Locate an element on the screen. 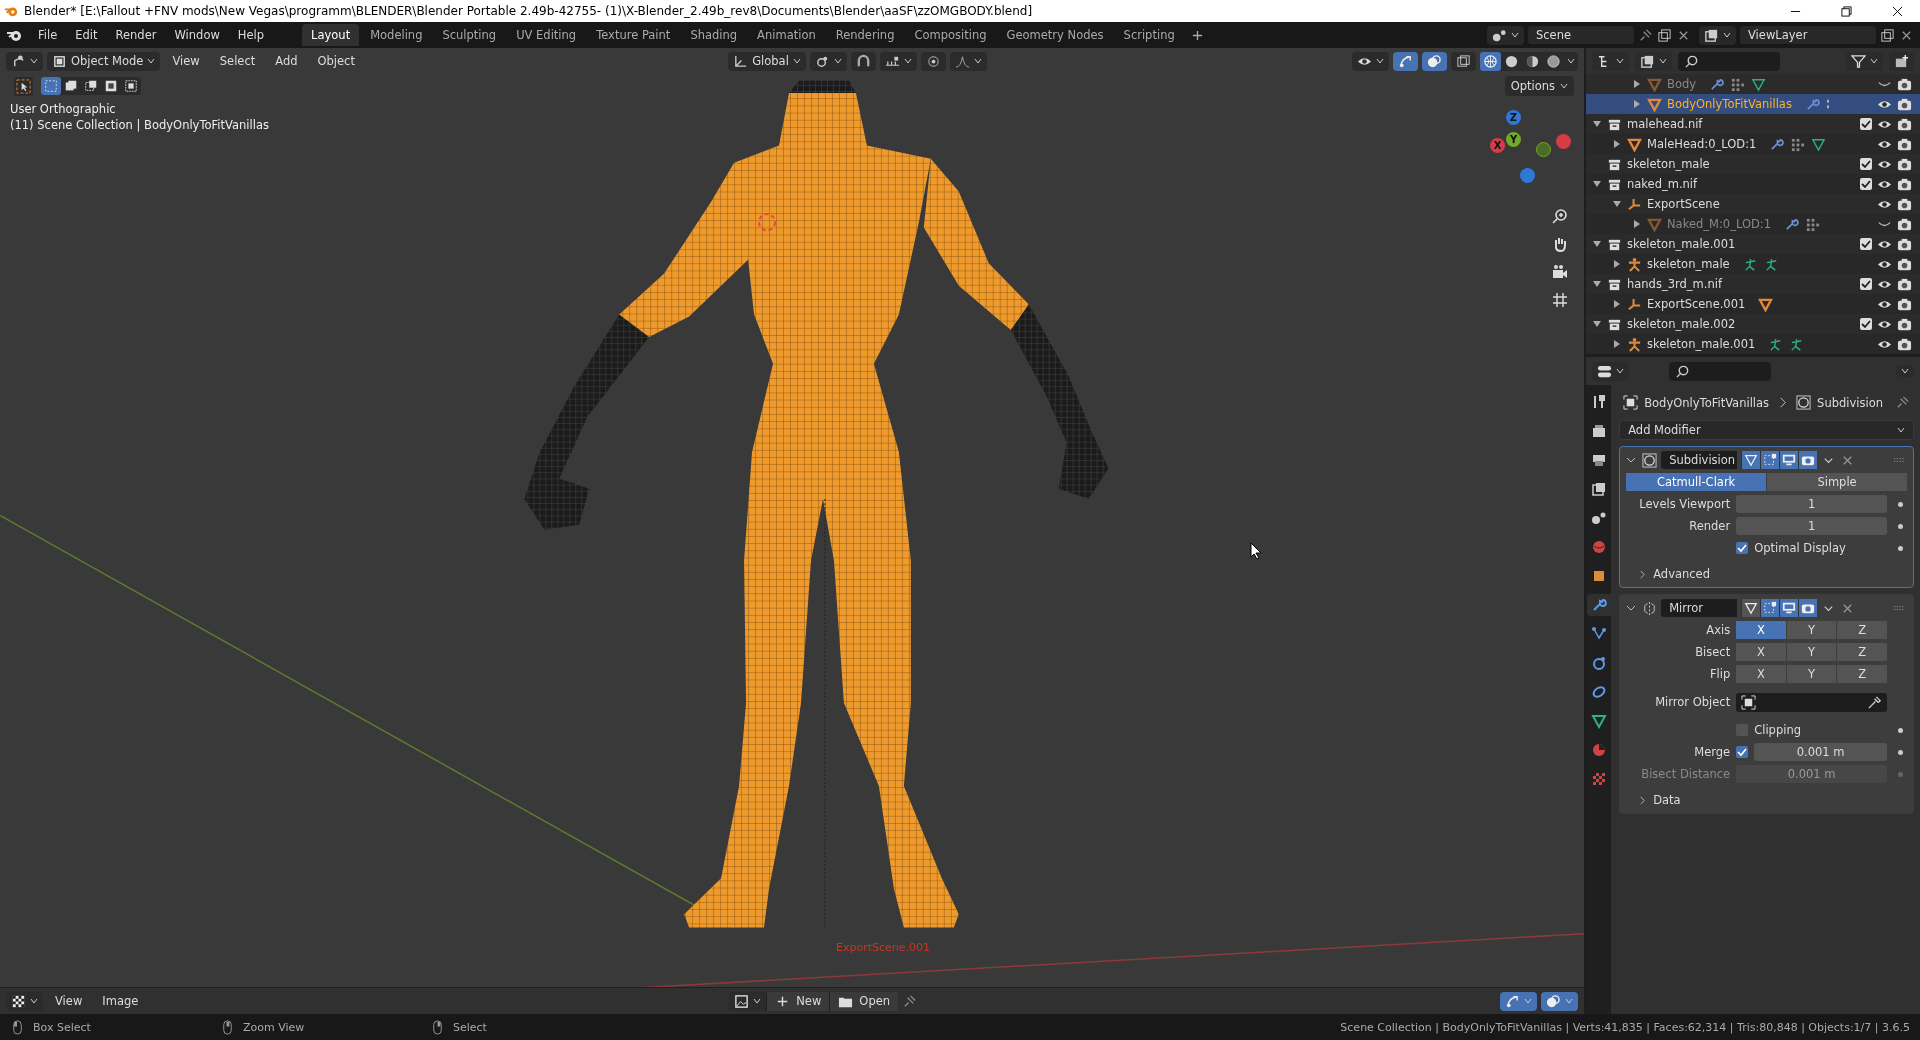 The width and height of the screenshot is (1920, 1040). option-button: Simple is located at coordinates (1837, 482).